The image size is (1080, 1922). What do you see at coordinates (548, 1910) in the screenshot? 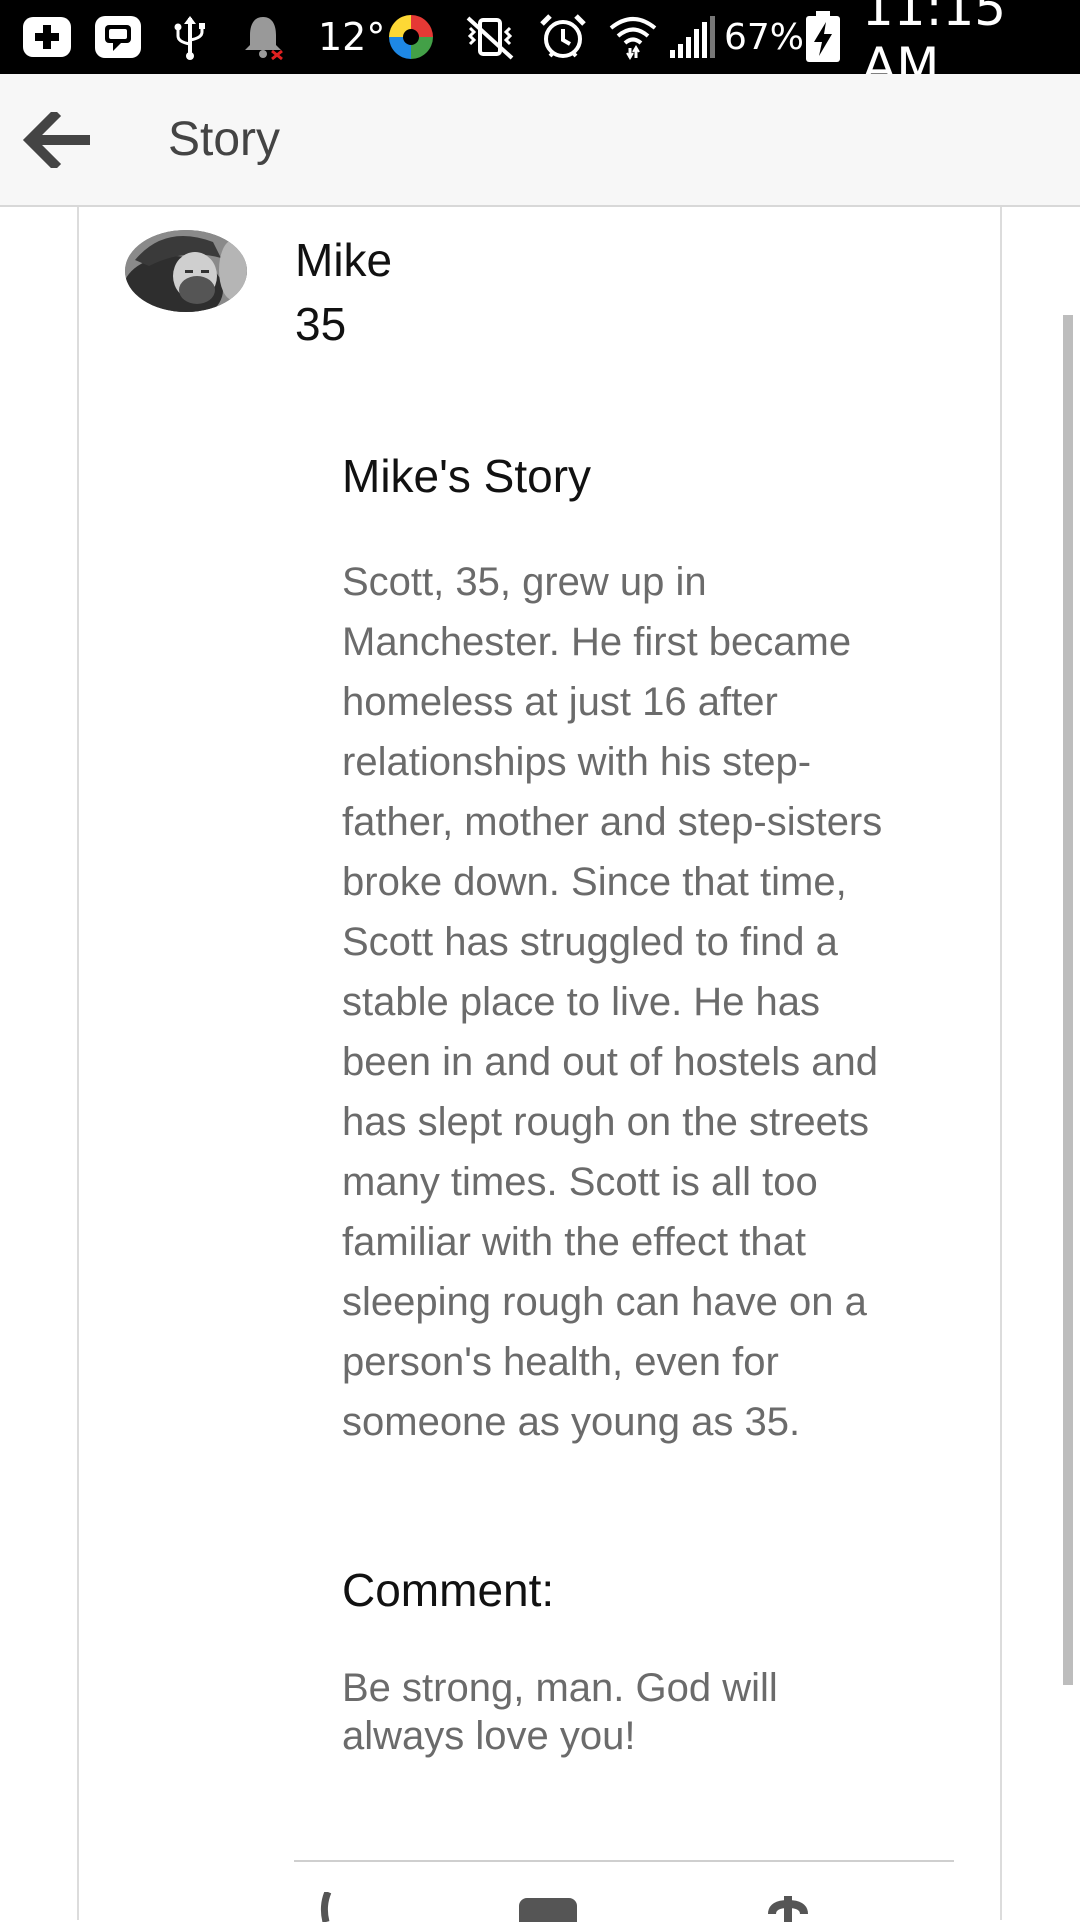
I see `message-icon` at bounding box center [548, 1910].